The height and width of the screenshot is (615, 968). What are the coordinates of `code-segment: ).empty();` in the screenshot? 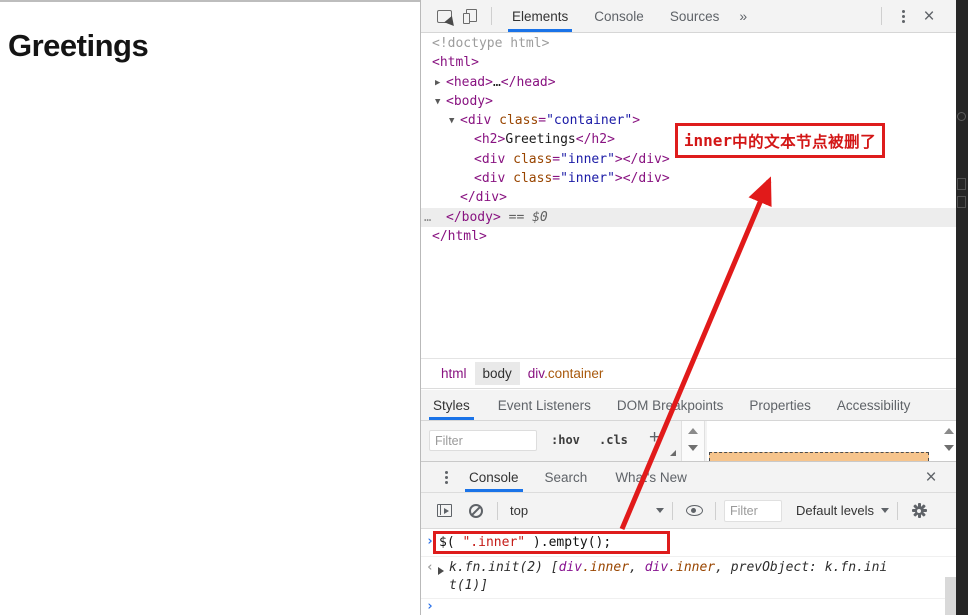 It's located at (568, 542).